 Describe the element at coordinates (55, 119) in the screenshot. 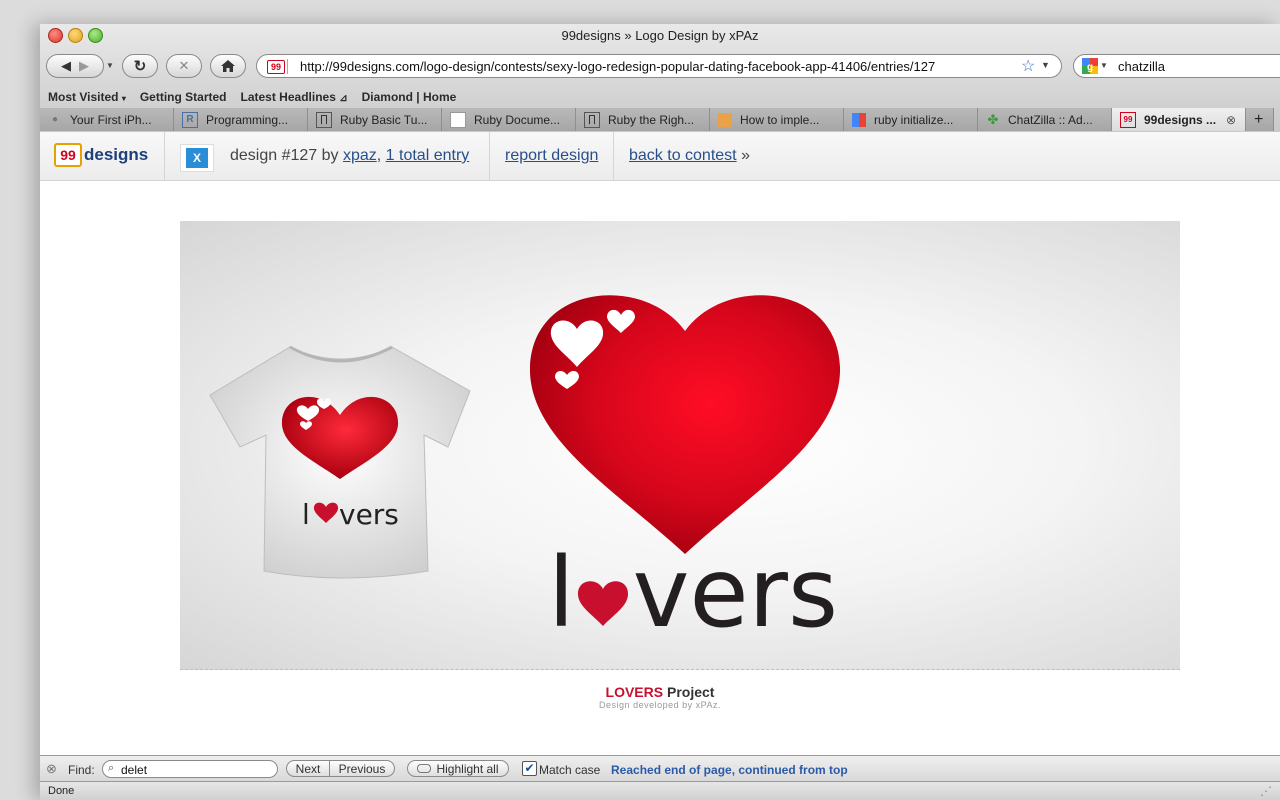

I see `apple-icon: ●` at that location.